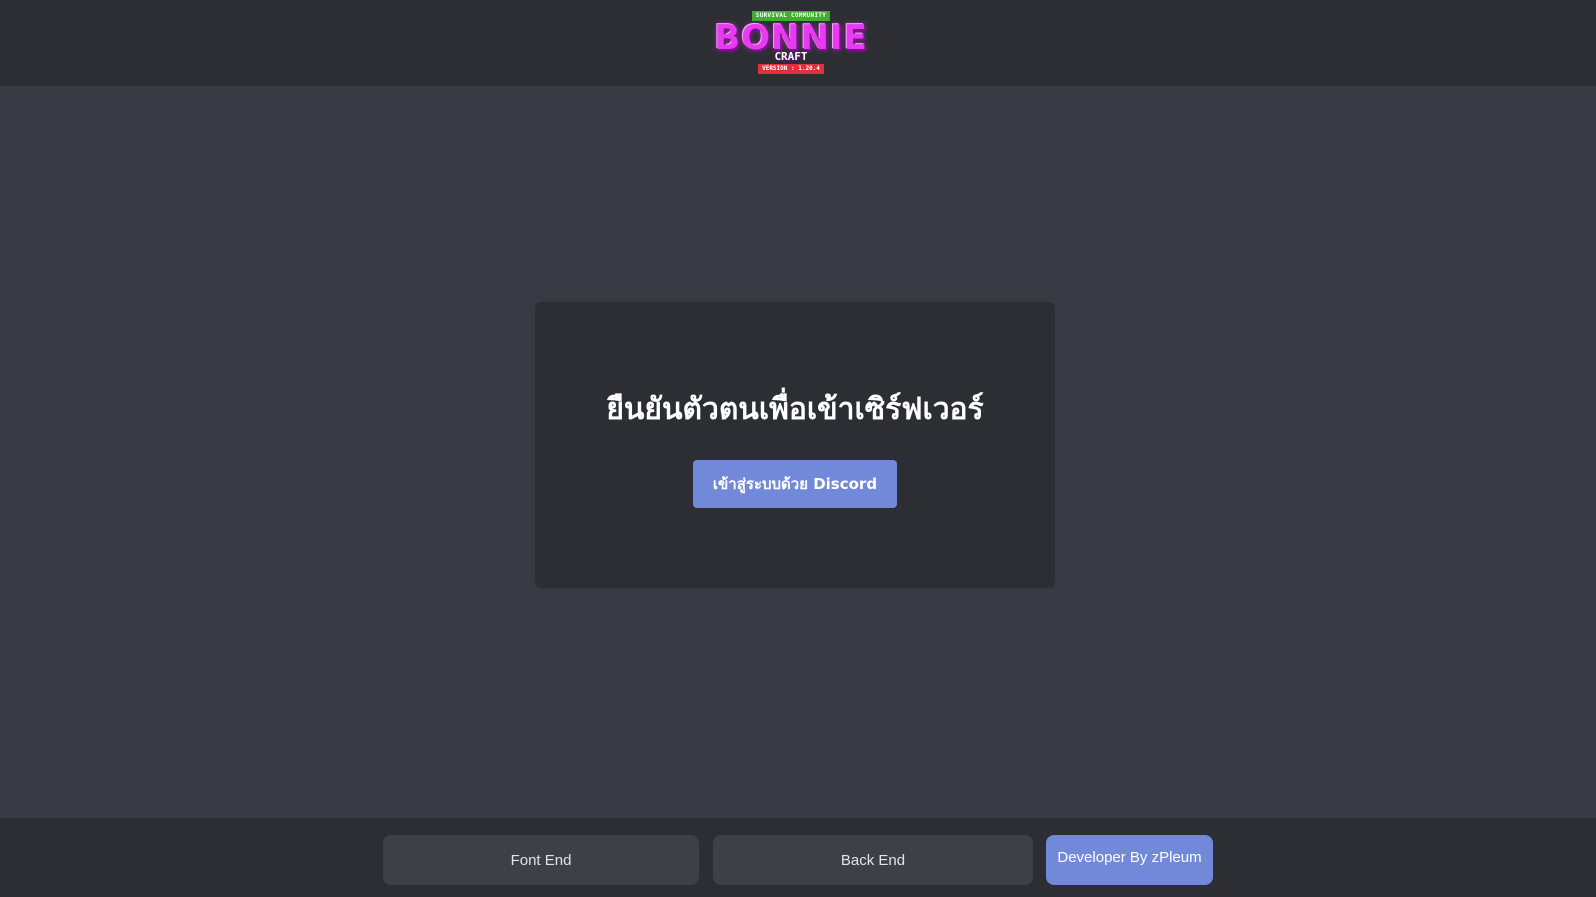  I want to click on back-end-button: Back End, so click(873, 860).